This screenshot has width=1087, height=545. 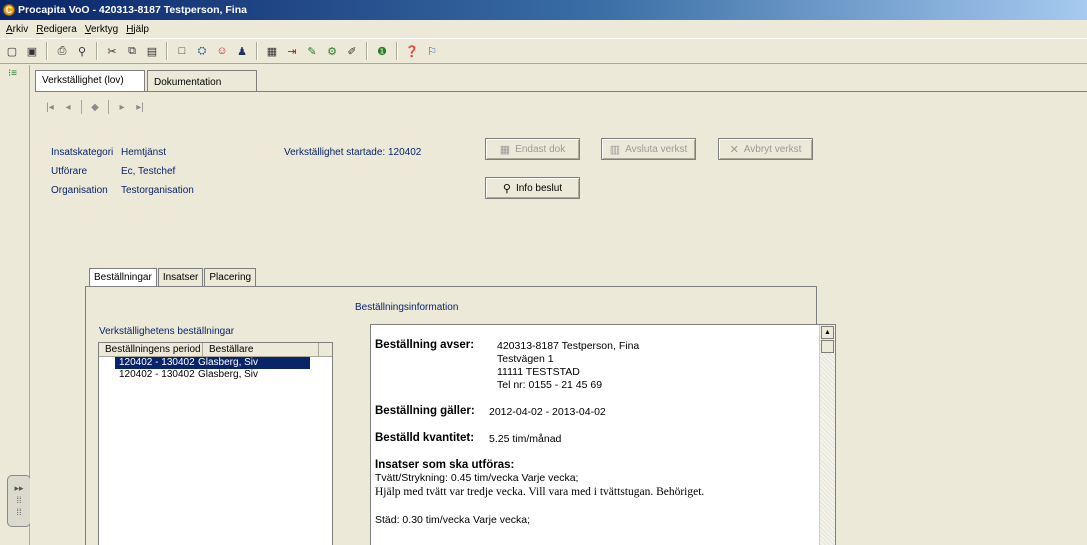 I want to click on outer-tabs: Verkställighet (lov) Dokumentation, so click(x=146, y=80).